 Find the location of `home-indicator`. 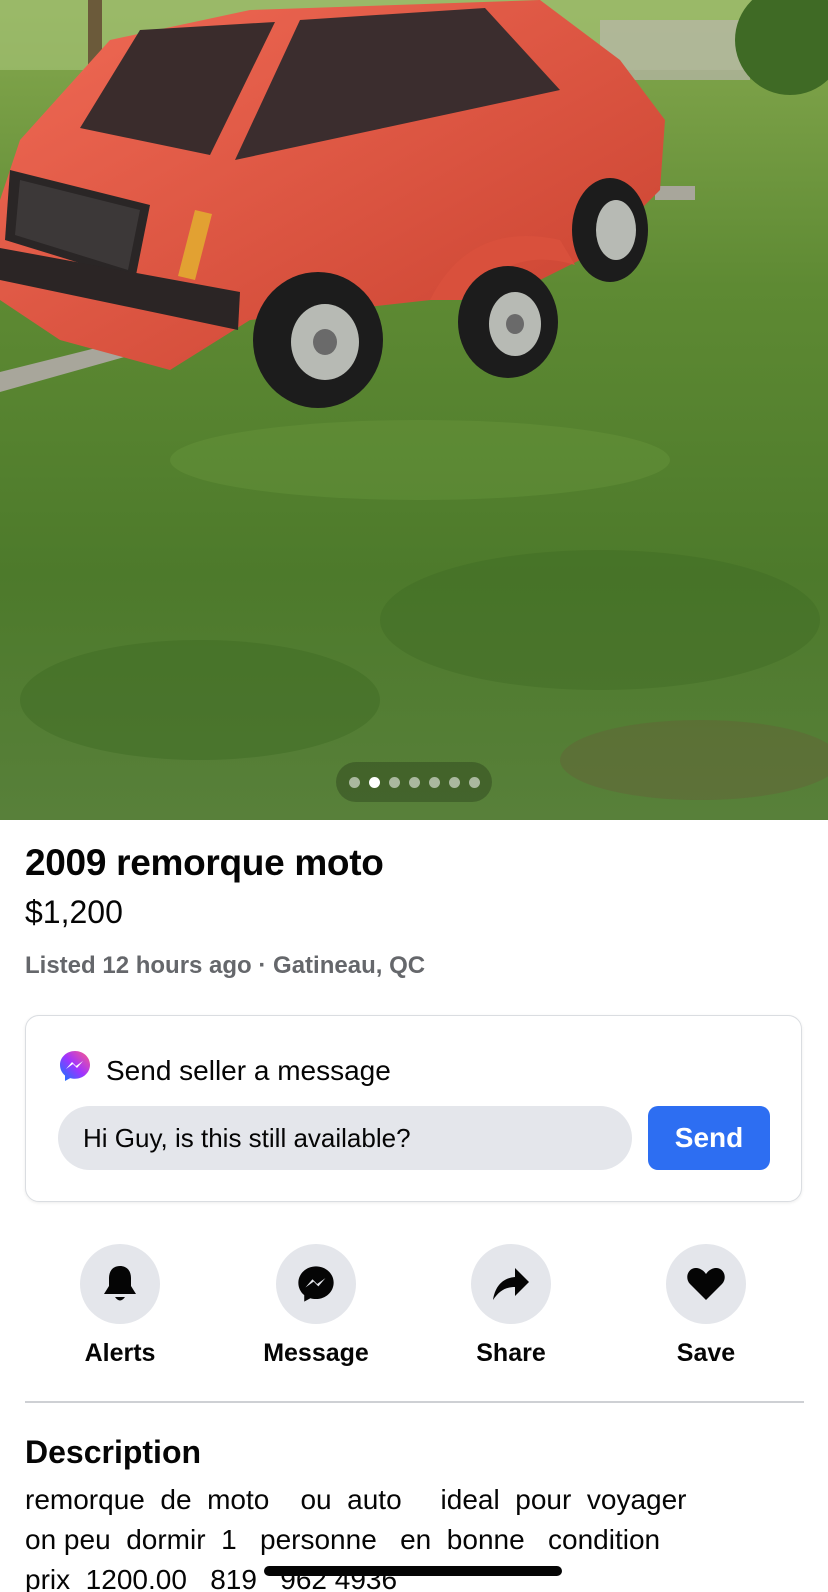

home-indicator is located at coordinates (413, 1571).